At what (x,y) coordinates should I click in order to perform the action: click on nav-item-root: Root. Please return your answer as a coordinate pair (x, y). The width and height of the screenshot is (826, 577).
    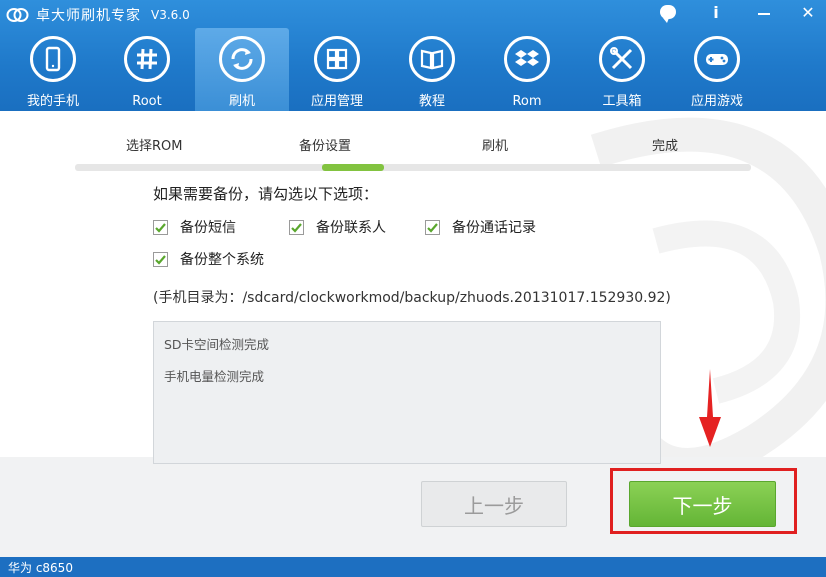
    Looking at the image, I should click on (147, 69).